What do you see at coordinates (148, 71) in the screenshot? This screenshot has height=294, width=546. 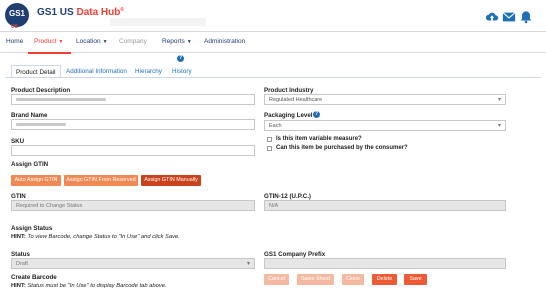 I see `tab-label: Hierarchy` at bounding box center [148, 71].